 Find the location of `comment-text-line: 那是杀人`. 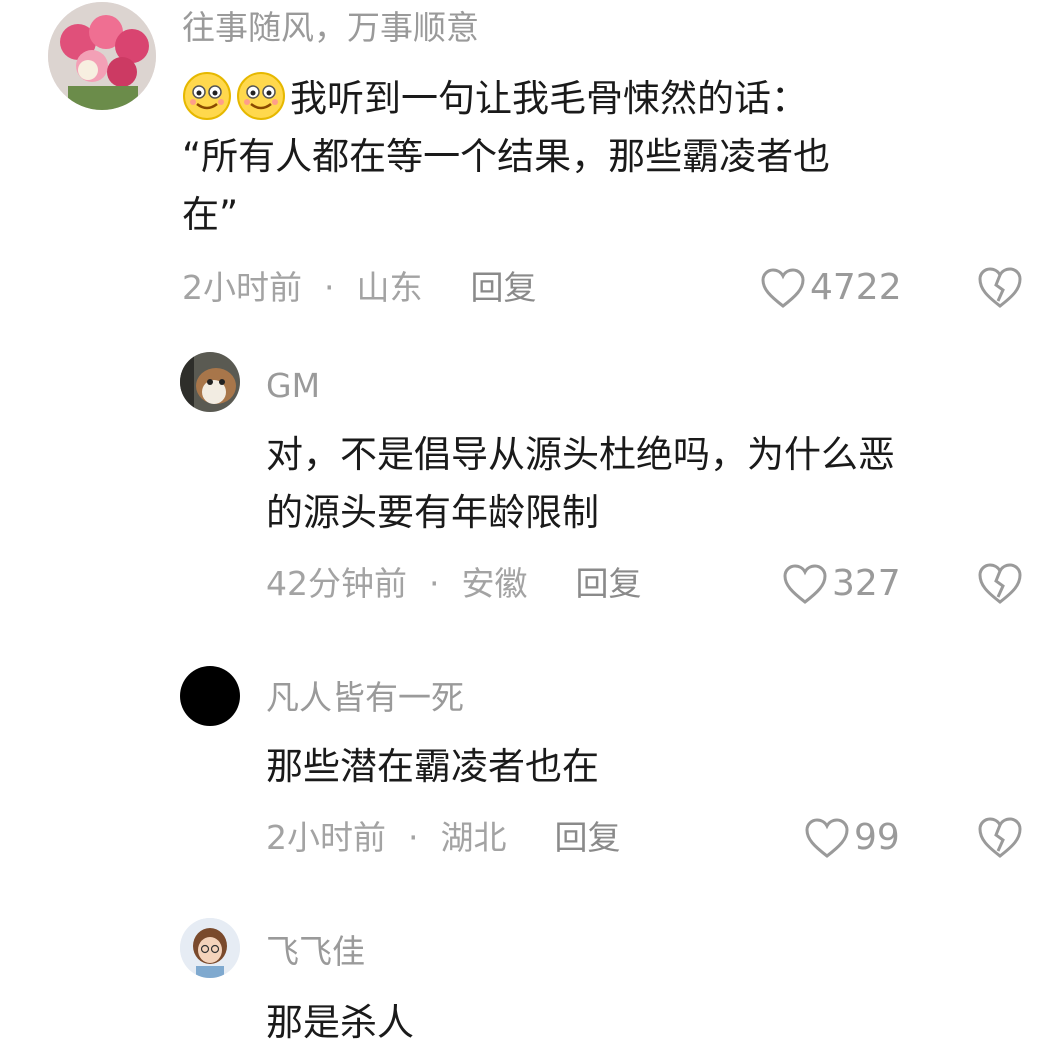

comment-text-line: 那是杀人 is located at coordinates (340, 1022).